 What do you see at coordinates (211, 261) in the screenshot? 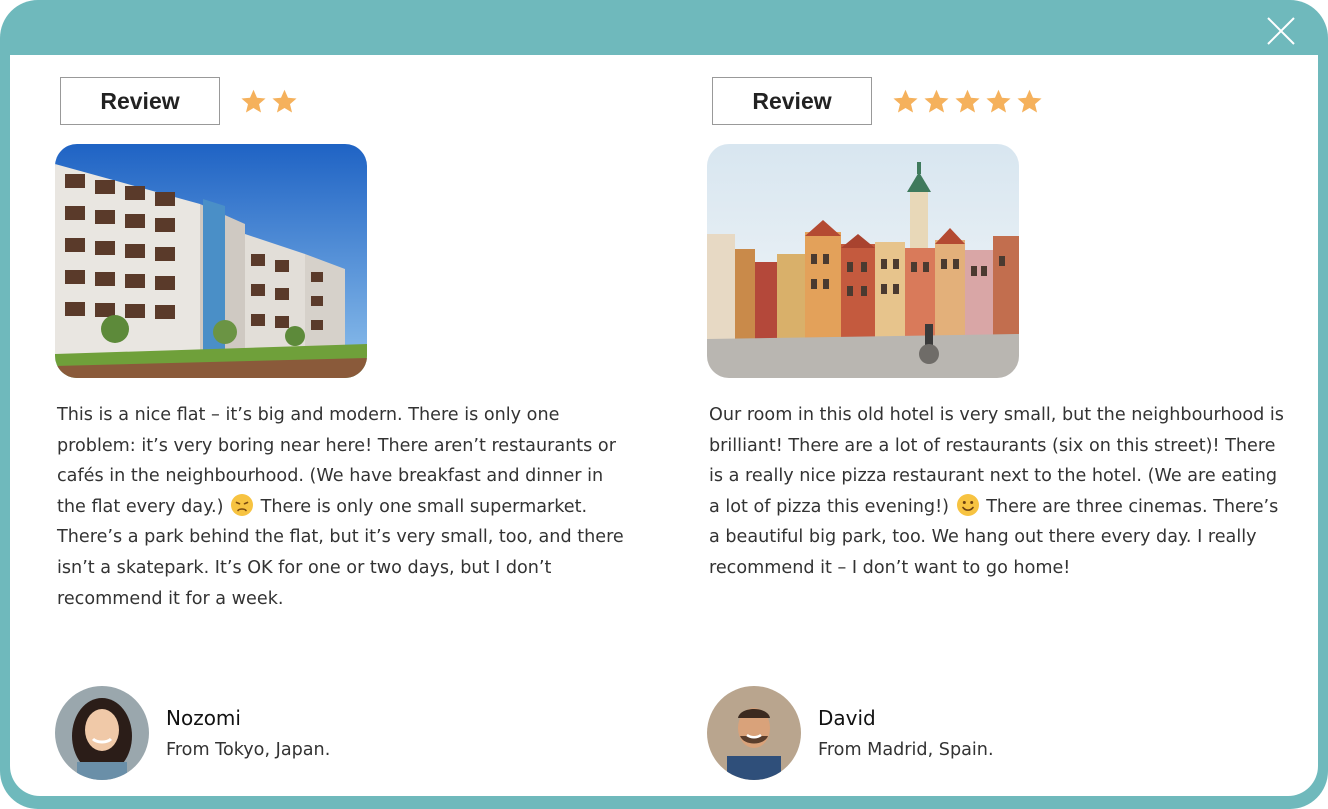
I see `apartment-building-image` at bounding box center [211, 261].